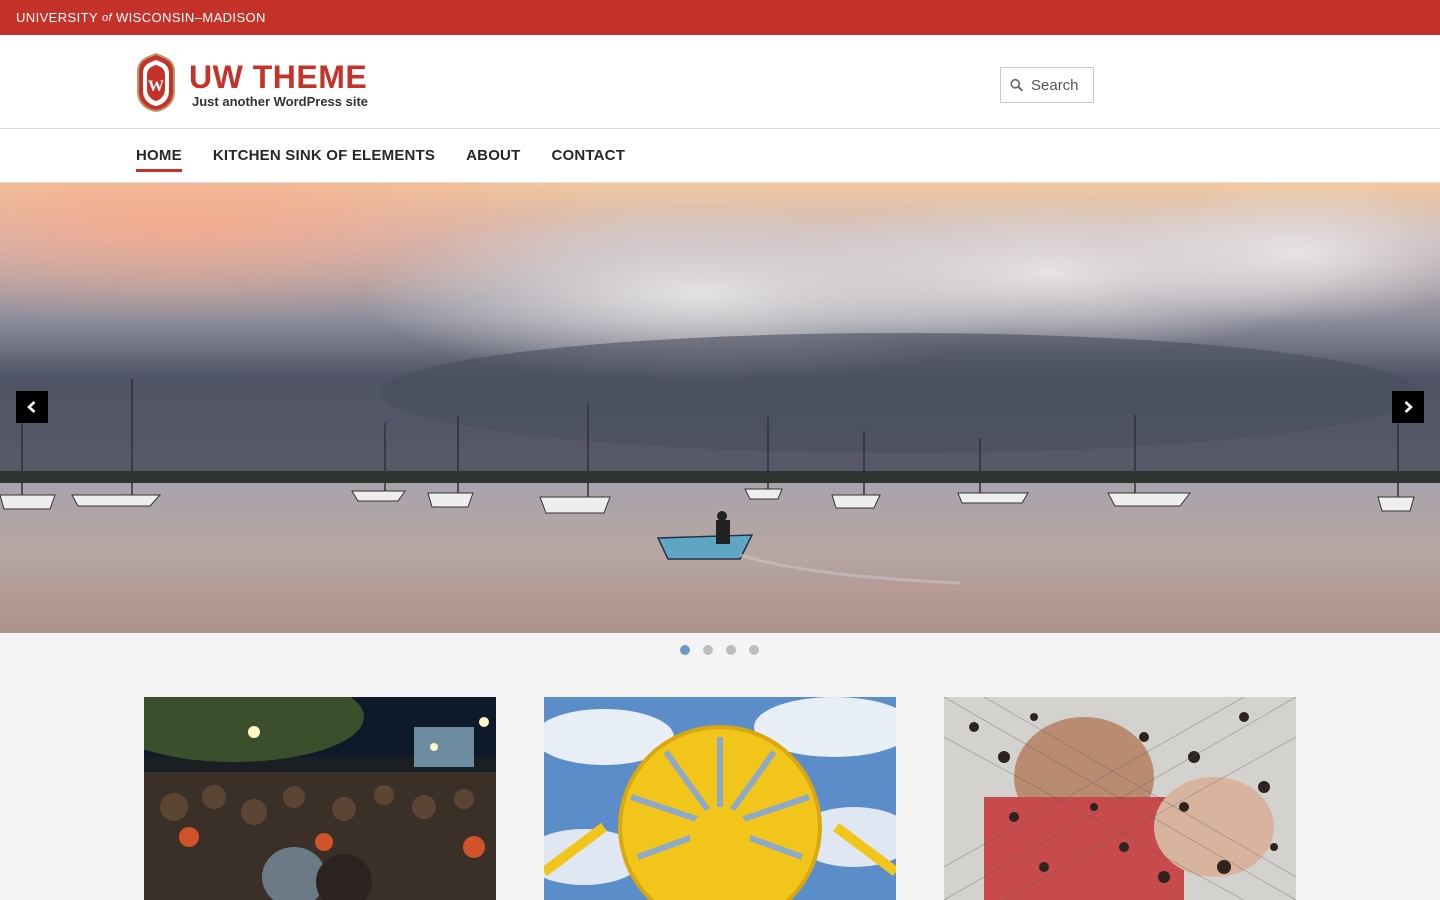  I want to click on university-name-of: of, so click(107, 17).